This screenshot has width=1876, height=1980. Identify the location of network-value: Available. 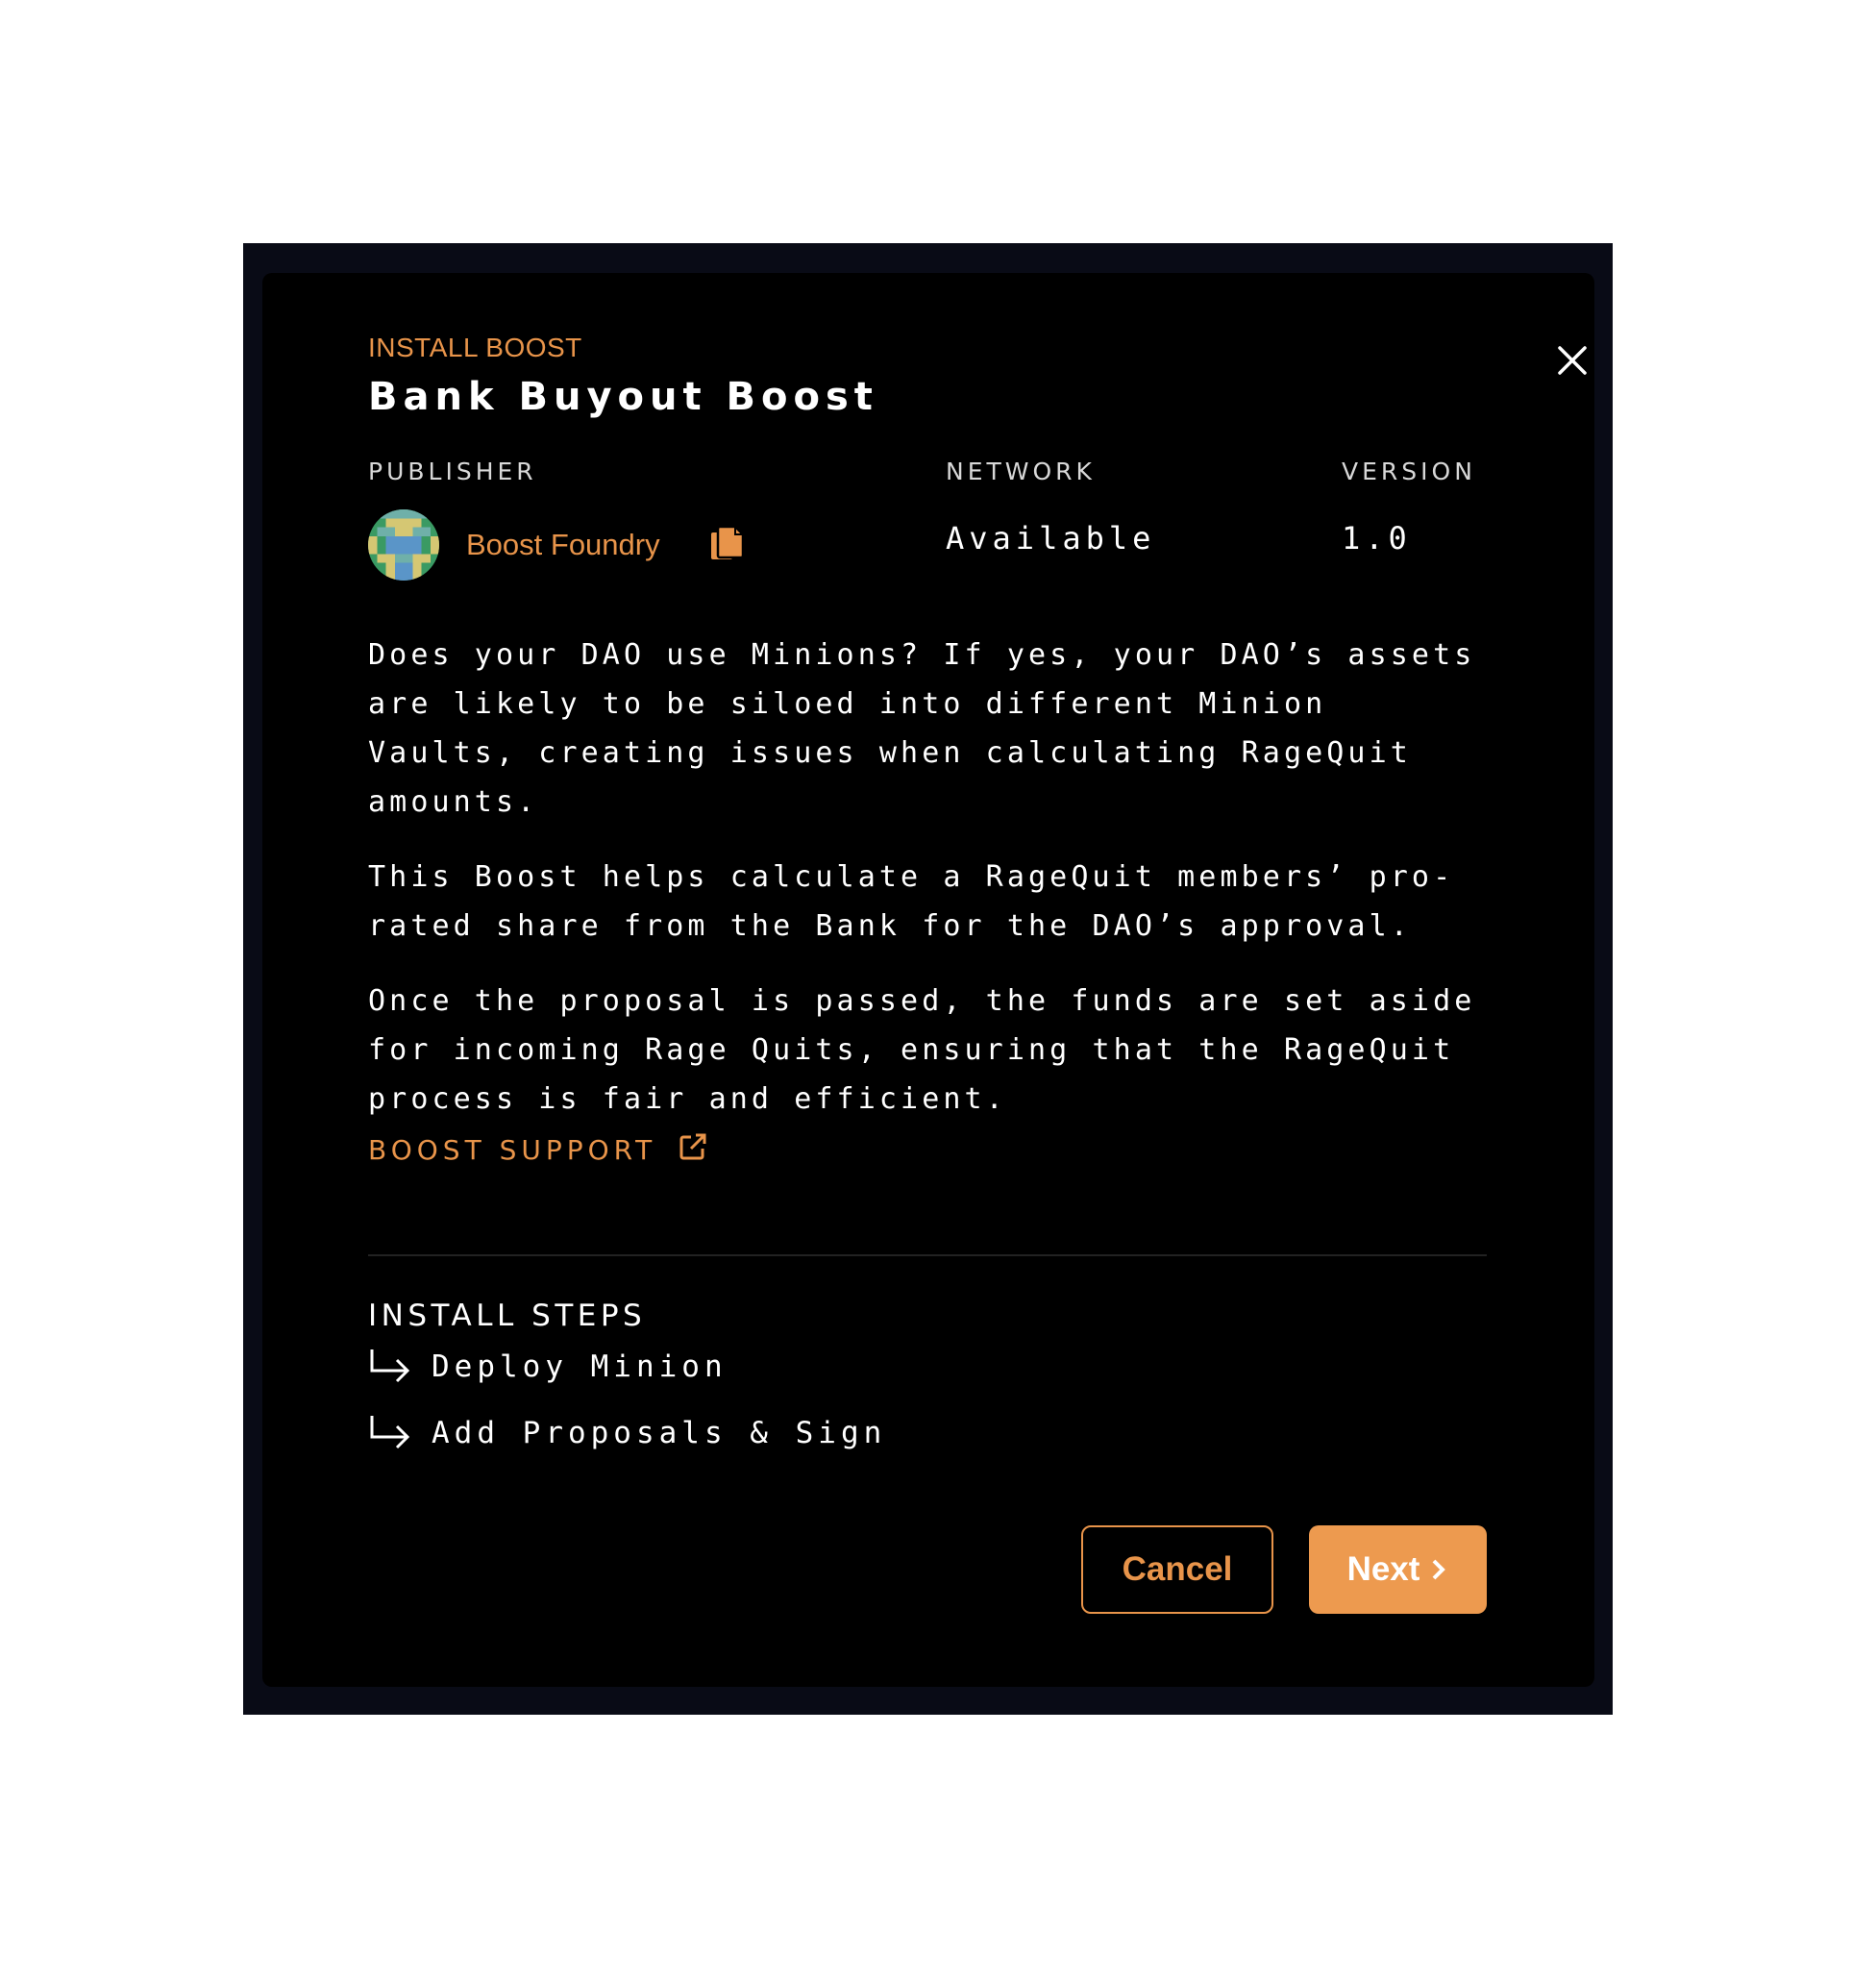
(1051, 538).